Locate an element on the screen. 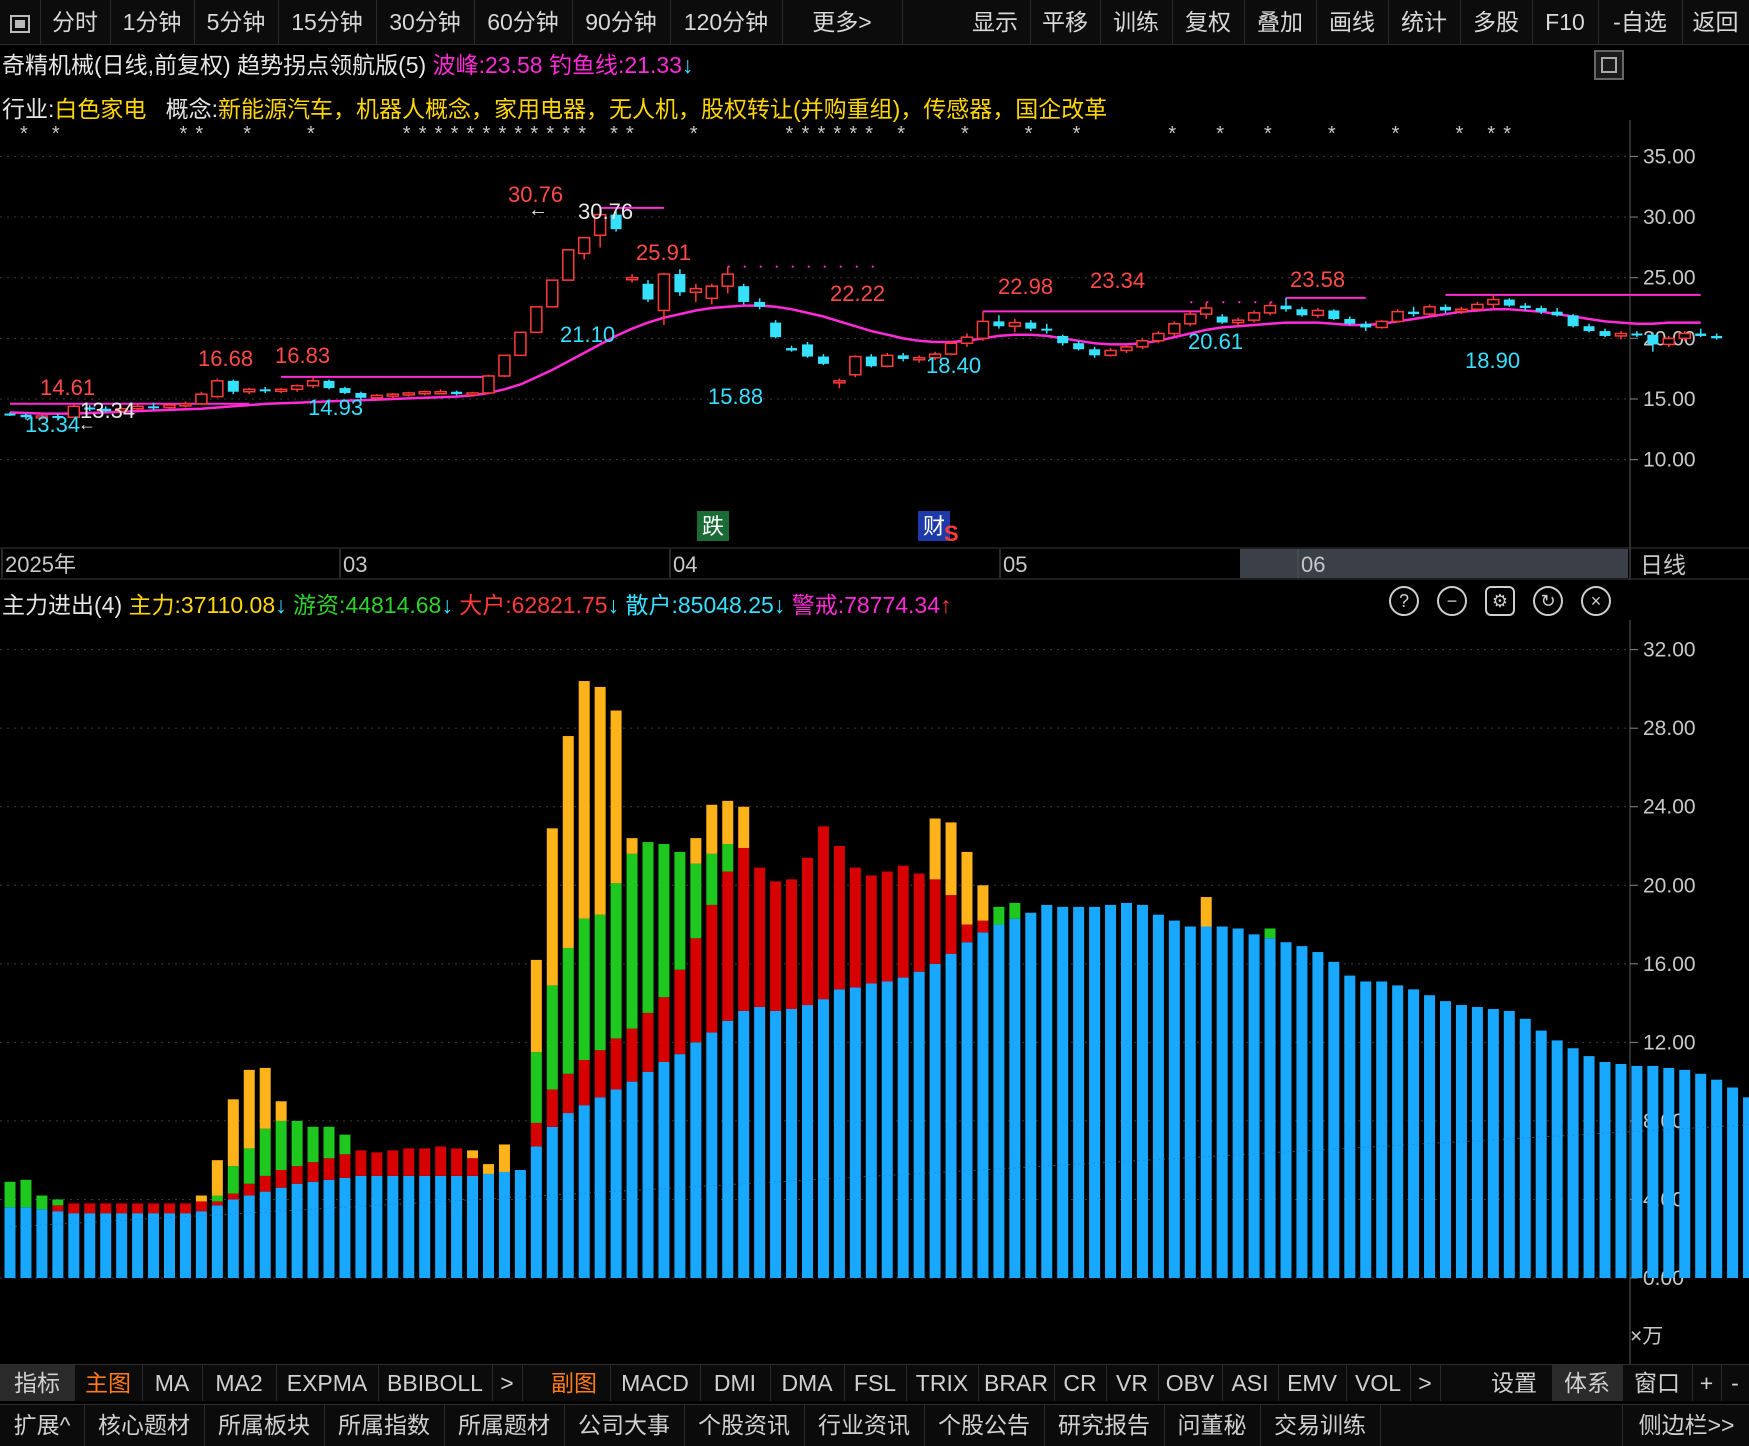 The height and width of the screenshot is (1446, 1749). fund-bar-zhuli is located at coordinates (488, 1169).